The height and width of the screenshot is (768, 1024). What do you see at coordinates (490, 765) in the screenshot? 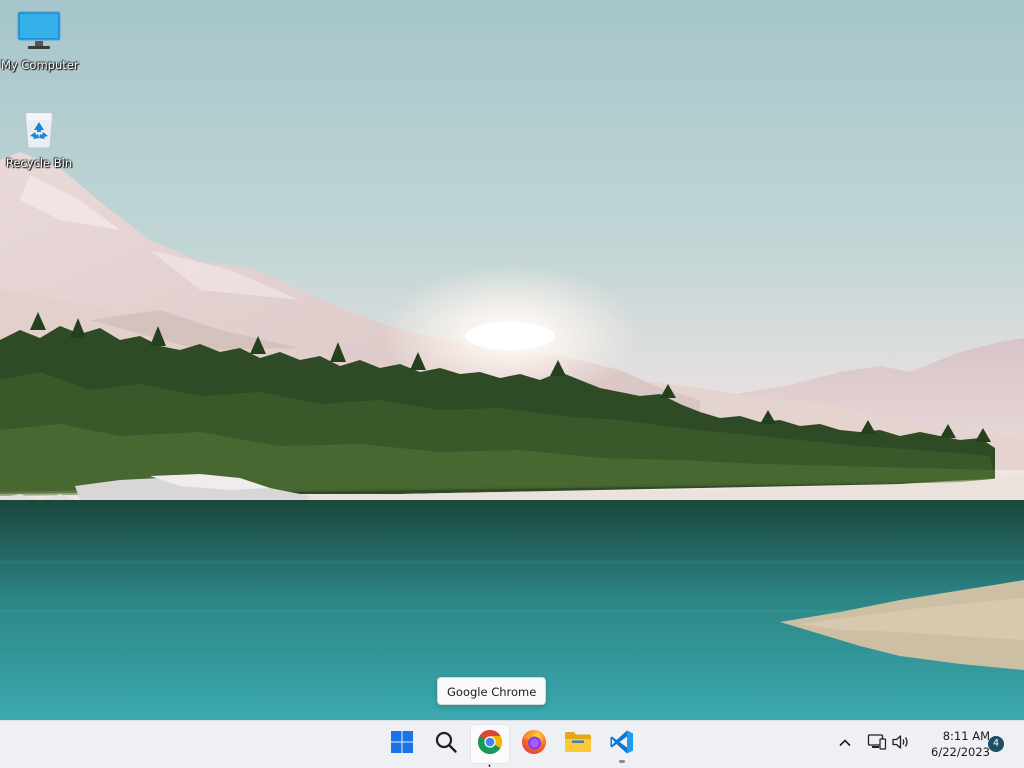
I see `mouse-cursor-icon` at bounding box center [490, 765].